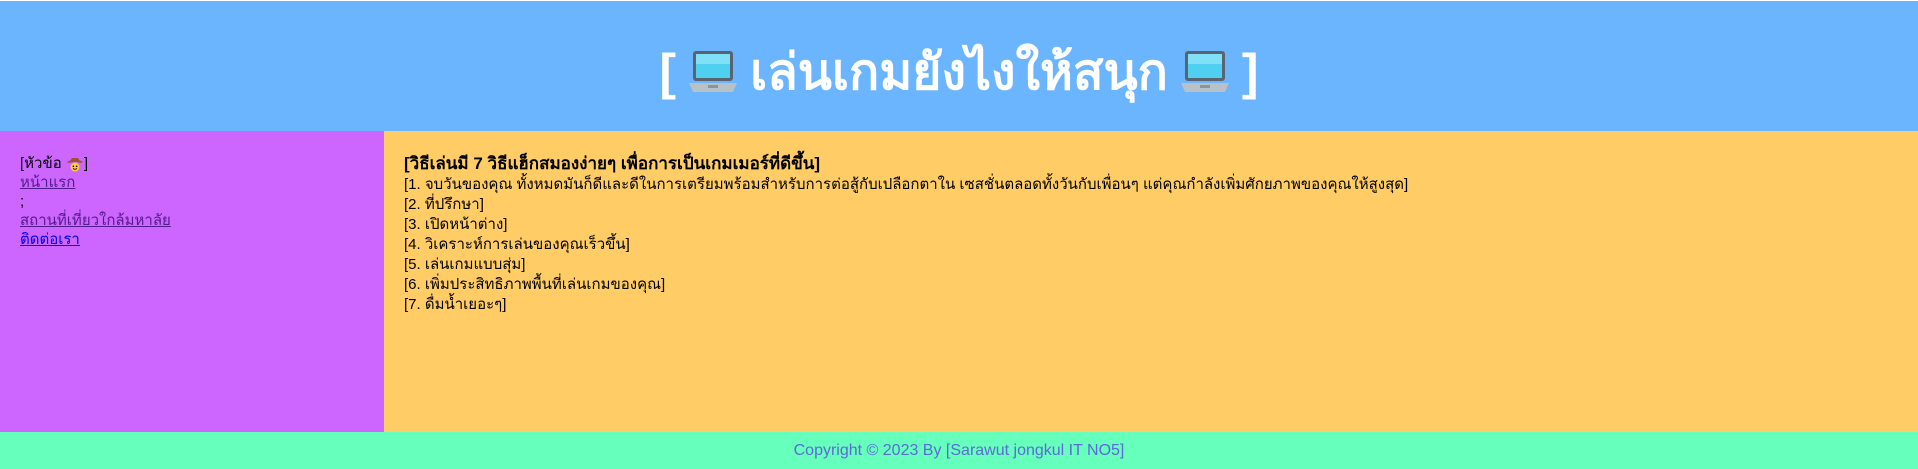 The image size is (1918, 469). I want to click on nav-link-home: หน้าแรก, so click(202, 182).